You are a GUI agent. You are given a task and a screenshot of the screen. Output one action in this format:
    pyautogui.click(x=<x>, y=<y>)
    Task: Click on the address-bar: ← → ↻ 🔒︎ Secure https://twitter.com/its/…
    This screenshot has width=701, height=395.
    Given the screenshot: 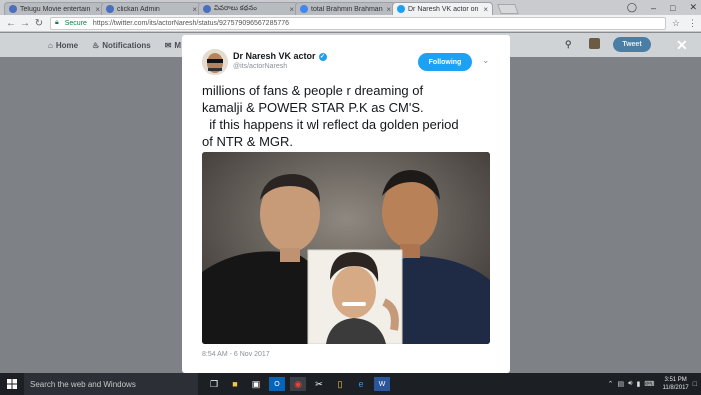 What is the action you would take?
    pyautogui.click(x=350, y=23)
    